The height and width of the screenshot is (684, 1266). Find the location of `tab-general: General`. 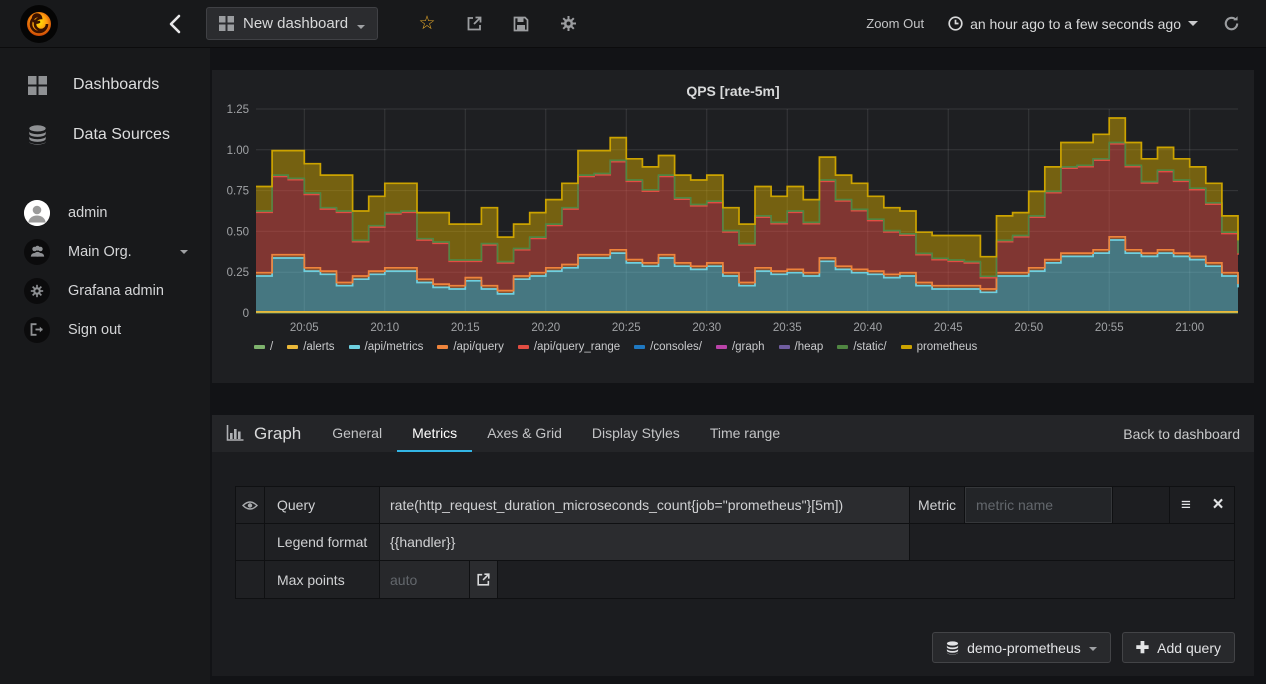

tab-general: General is located at coordinates (357, 433).